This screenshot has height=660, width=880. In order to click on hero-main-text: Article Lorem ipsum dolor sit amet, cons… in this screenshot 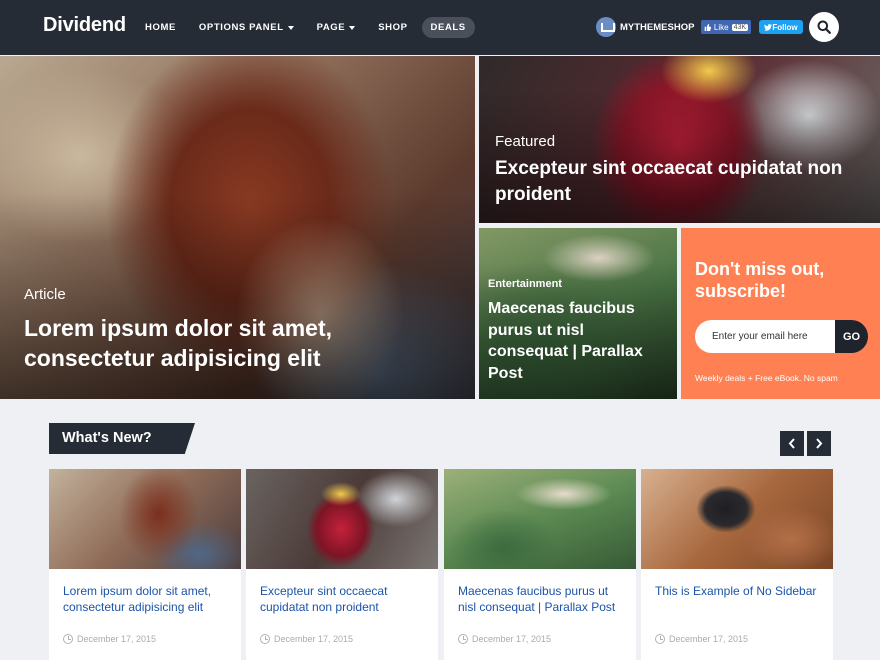, I will do `click(189, 329)`.